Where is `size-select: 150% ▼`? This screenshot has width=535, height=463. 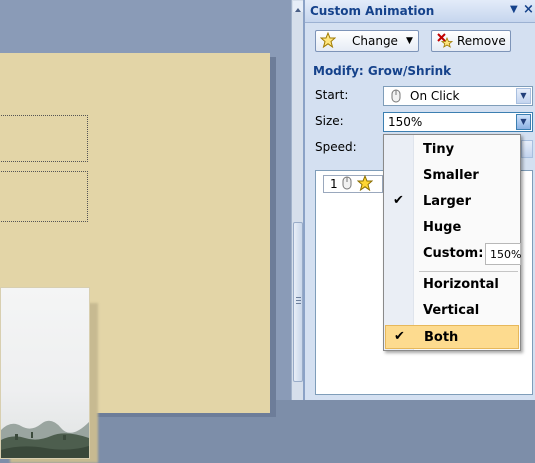
size-select: 150% ▼ is located at coordinates (458, 122).